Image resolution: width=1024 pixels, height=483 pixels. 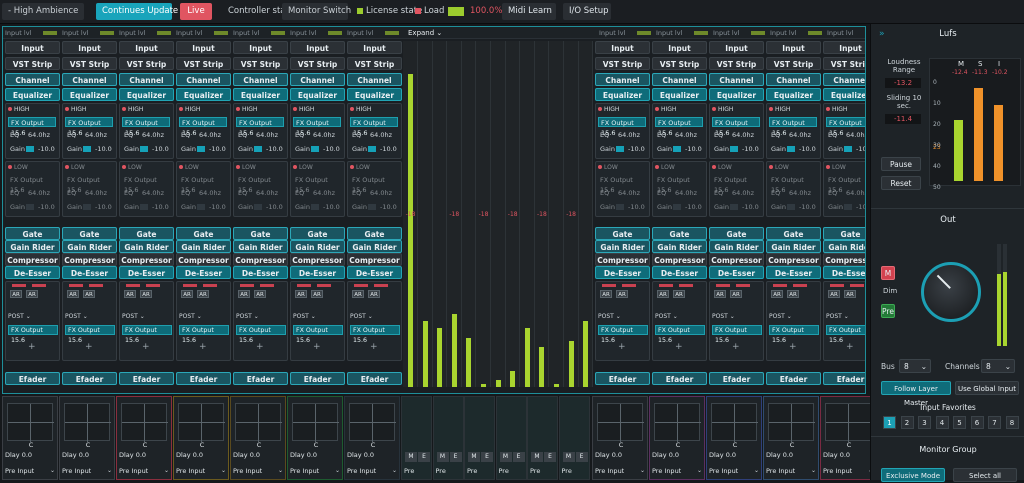 What do you see at coordinates (315, 422) in the screenshot?
I see `pan-pad` at bounding box center [315, 422].